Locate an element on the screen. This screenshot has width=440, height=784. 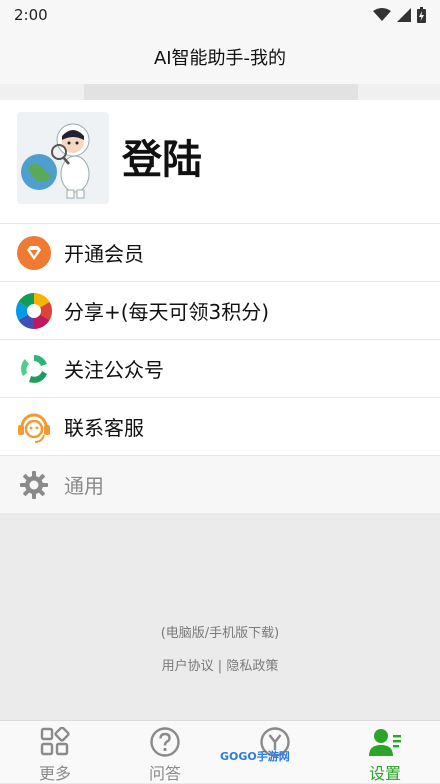
astronaut-avatar-icon is located at coordinates (63, 158).